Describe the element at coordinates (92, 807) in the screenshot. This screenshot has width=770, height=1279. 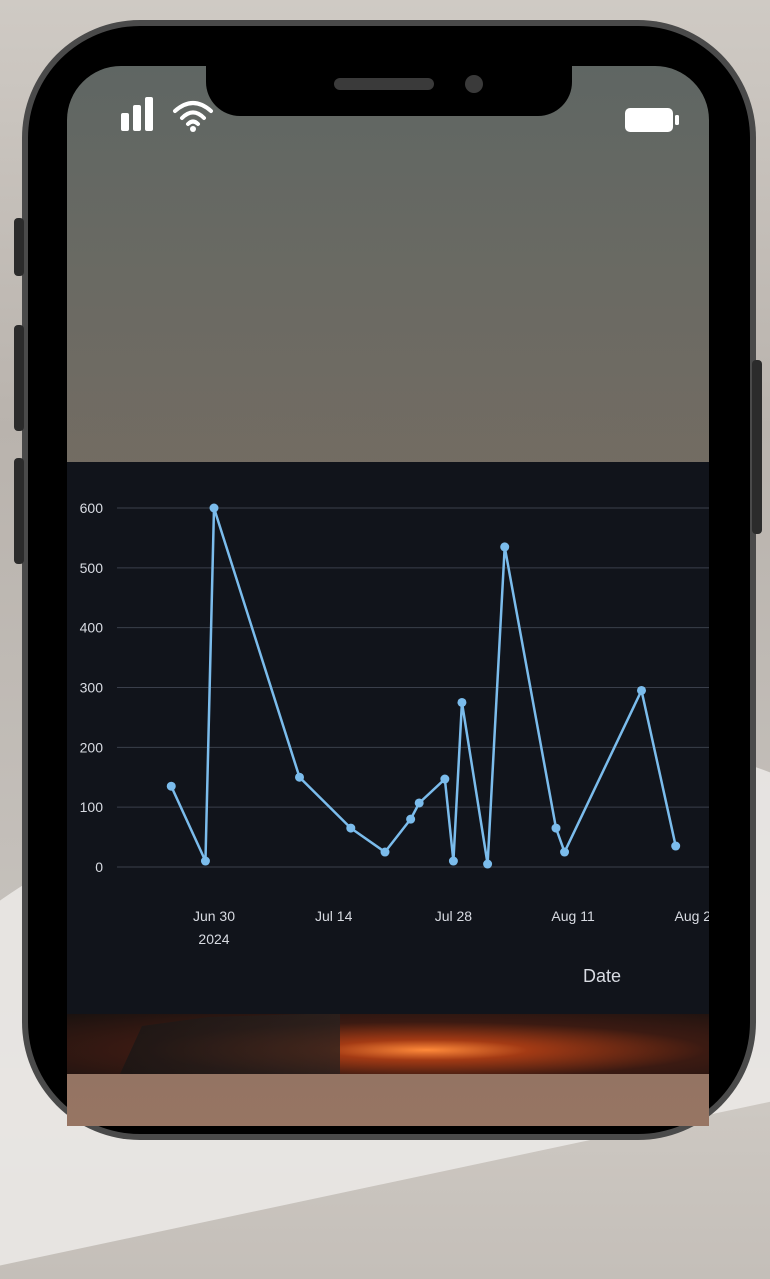
I see `y-tick-label: 100` at that location.